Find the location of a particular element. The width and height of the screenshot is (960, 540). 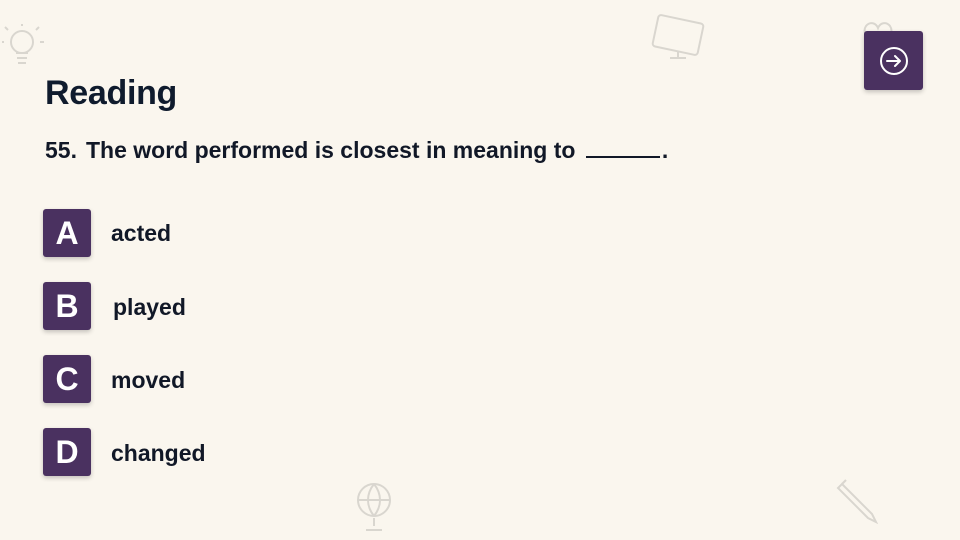

next-button is located at coordinates (893, 60).